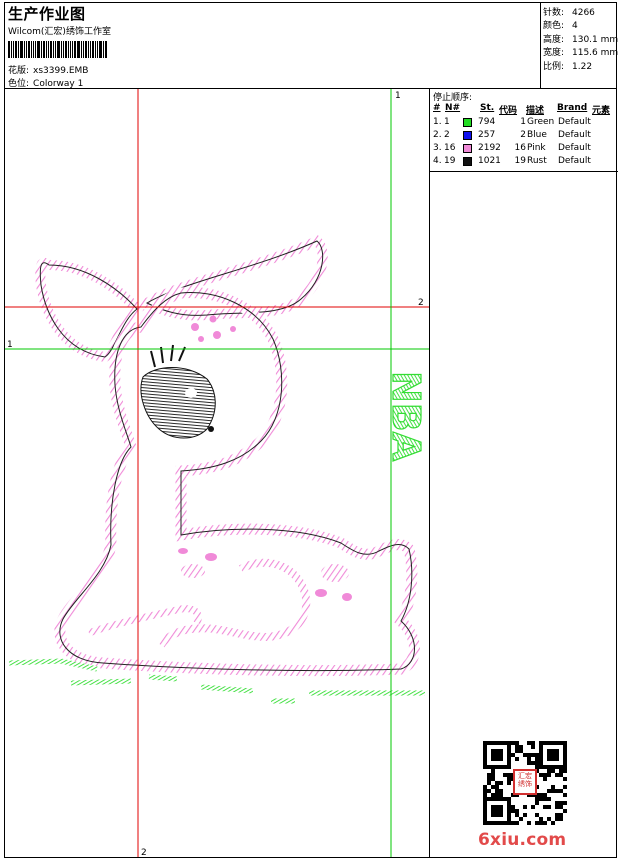  Describe the element at coordinates (10, 345) in the screenshot. I see `guide-label-left: 1` at that location.